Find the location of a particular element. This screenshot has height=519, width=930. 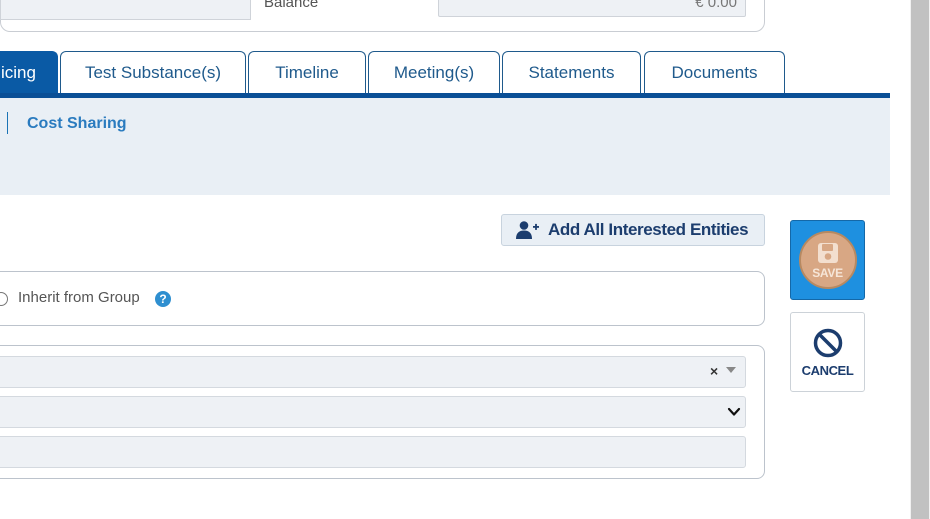

cancel-label: CANCEL is located at coordinates (827, 370).